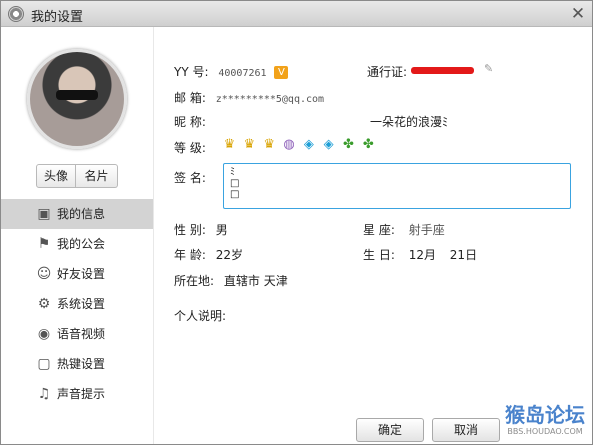 The width and height of the screenshot is (593, 445). I want to click on card-tab-button: 名片, so click(97, 176).